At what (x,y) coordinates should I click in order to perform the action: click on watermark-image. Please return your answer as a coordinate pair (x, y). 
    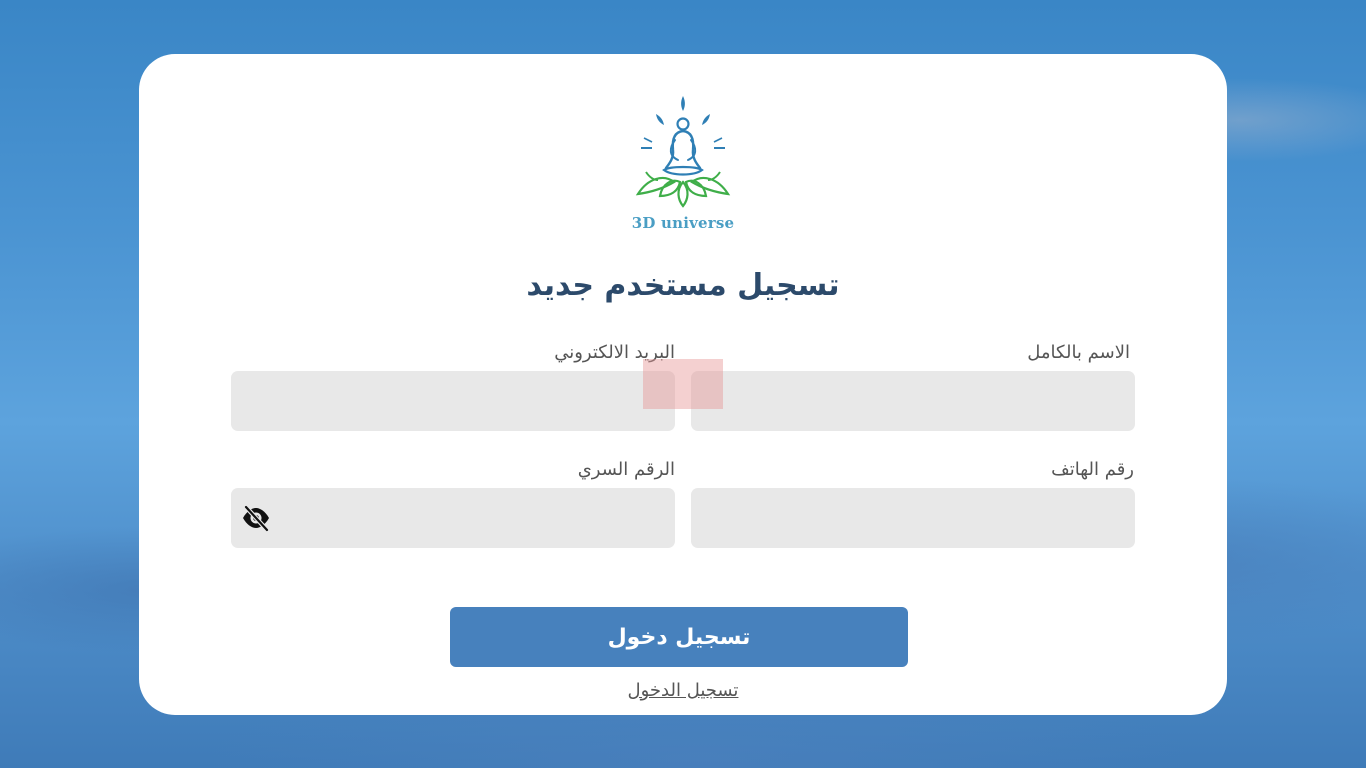
    Looking at the image, I should click on (683, 384).